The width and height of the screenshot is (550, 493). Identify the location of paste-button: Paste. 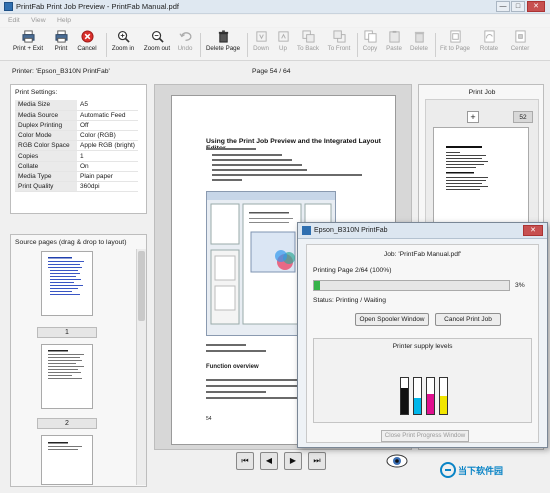
(394, 44).